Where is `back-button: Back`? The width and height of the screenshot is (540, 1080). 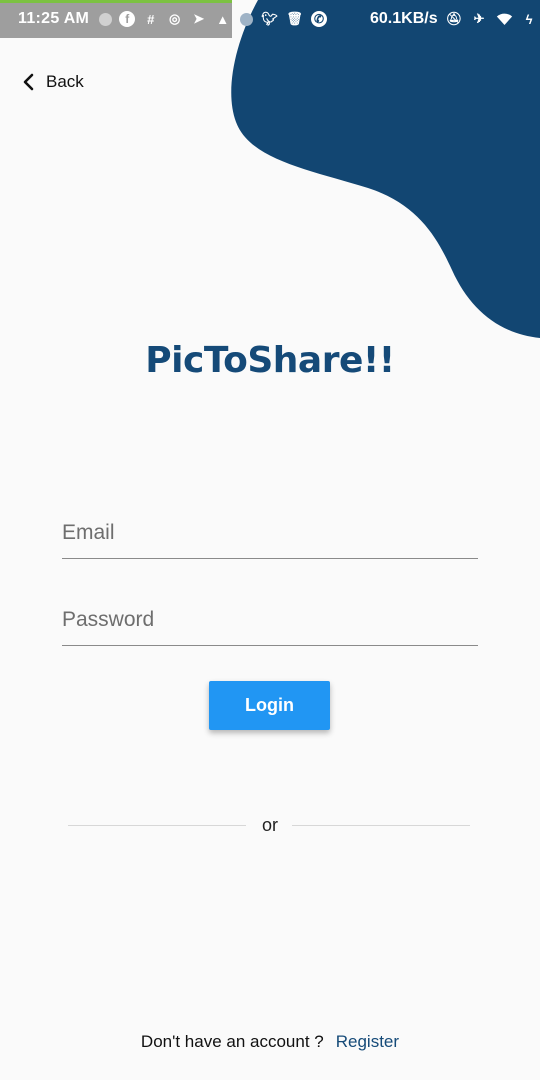
back-button: Back is located at coordinates (52, 82).